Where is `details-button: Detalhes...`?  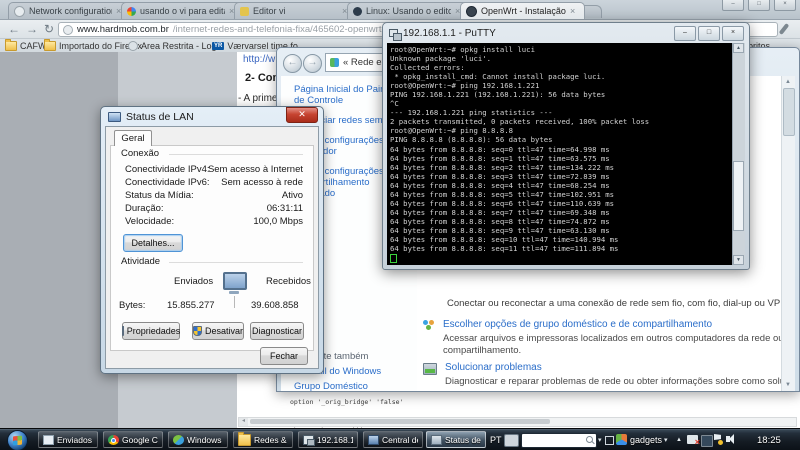 details-button: Detalhes... is located at coordinates (153, 243).